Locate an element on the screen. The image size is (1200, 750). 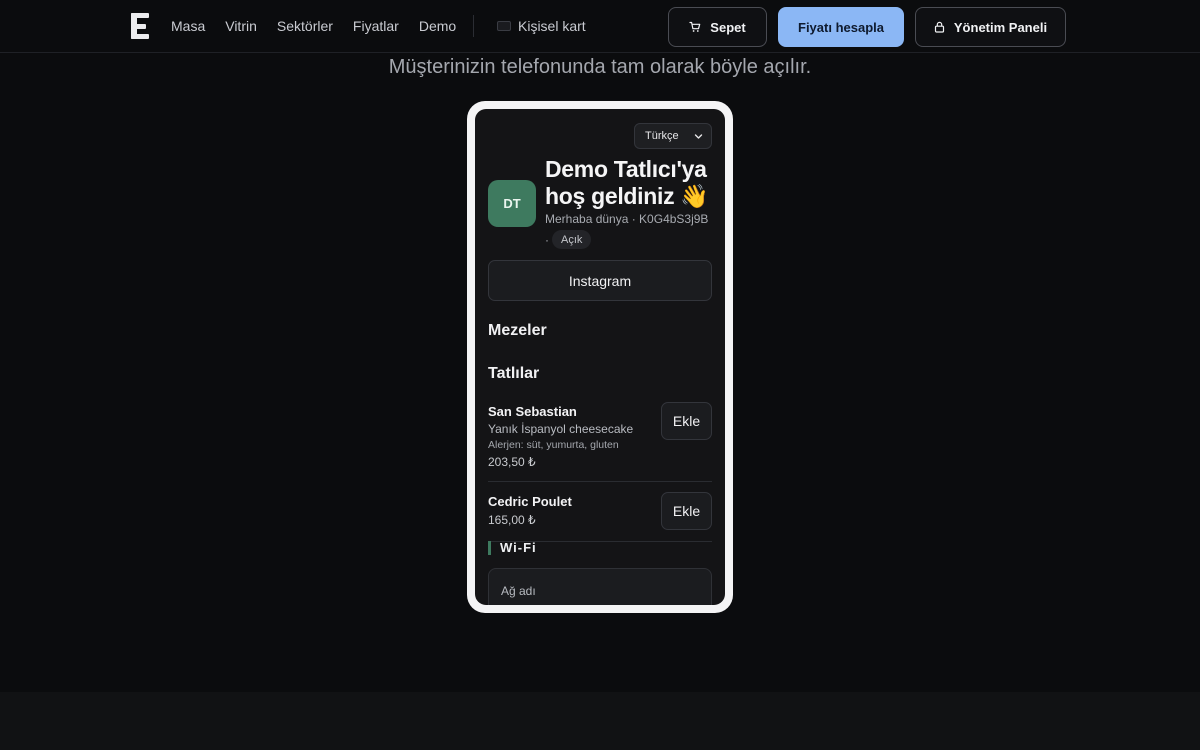
nav-divider is located at coordinates (473, 26).